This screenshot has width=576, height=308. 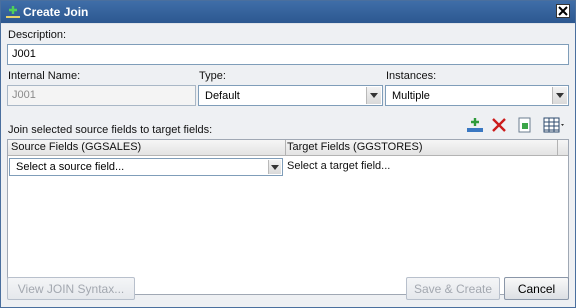 I want to click on instances-label: Instances:, so click(x=411, y=76).